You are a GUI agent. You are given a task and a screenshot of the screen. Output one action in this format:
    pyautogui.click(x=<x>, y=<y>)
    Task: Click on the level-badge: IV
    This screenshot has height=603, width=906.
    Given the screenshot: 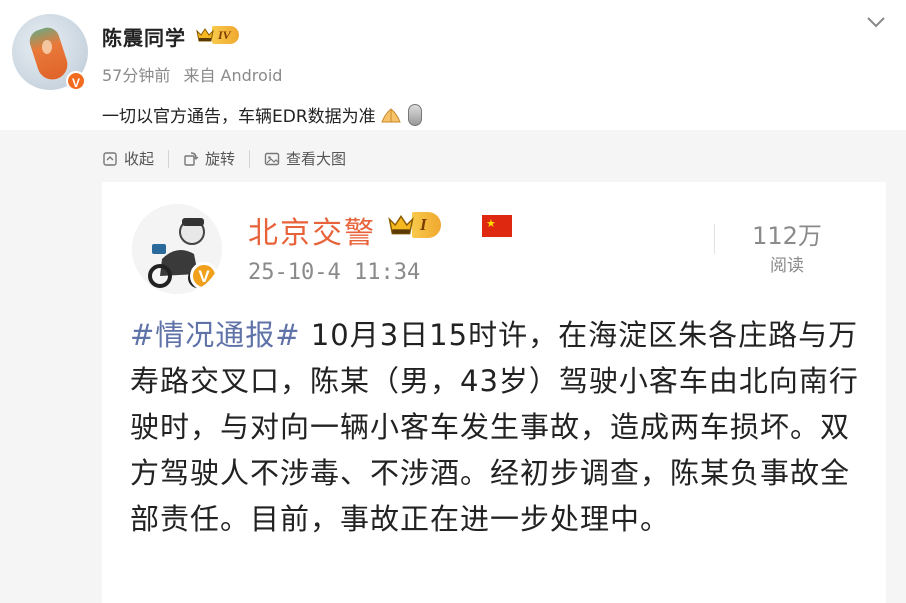 What is the action you would take?
    pyautogui.click(x=217, y=35)
    